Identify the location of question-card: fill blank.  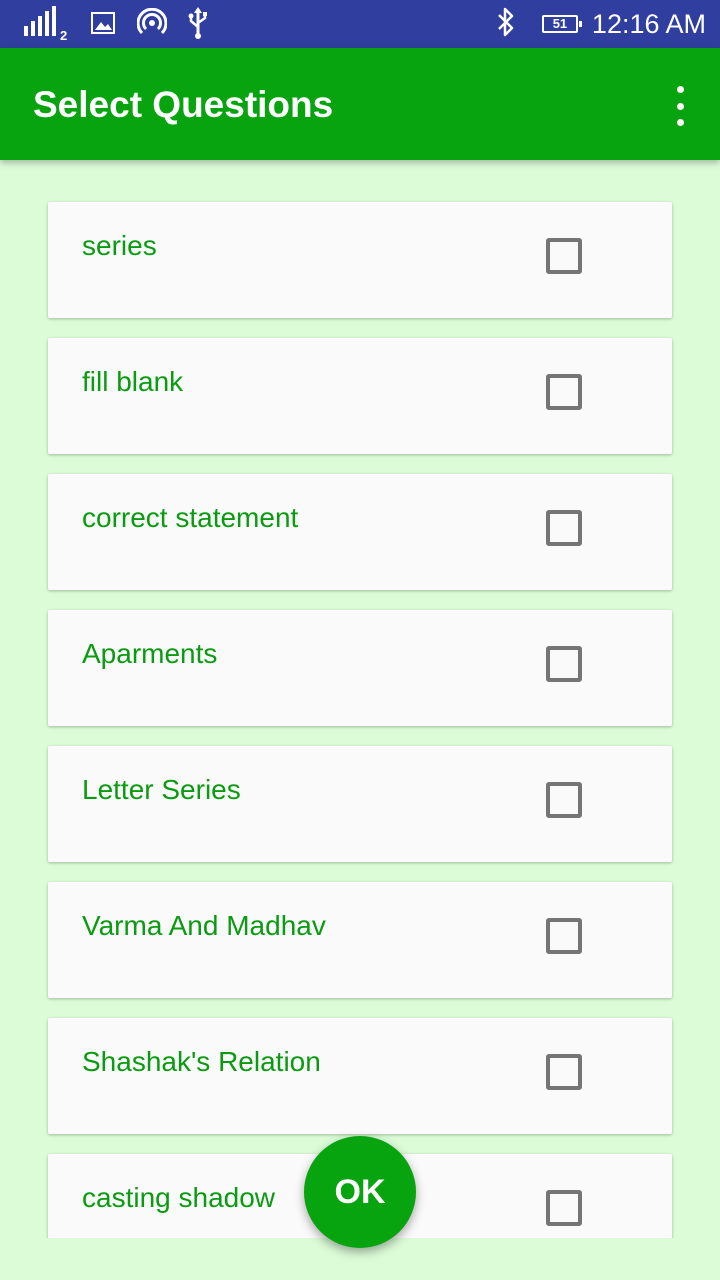
(360, 396).